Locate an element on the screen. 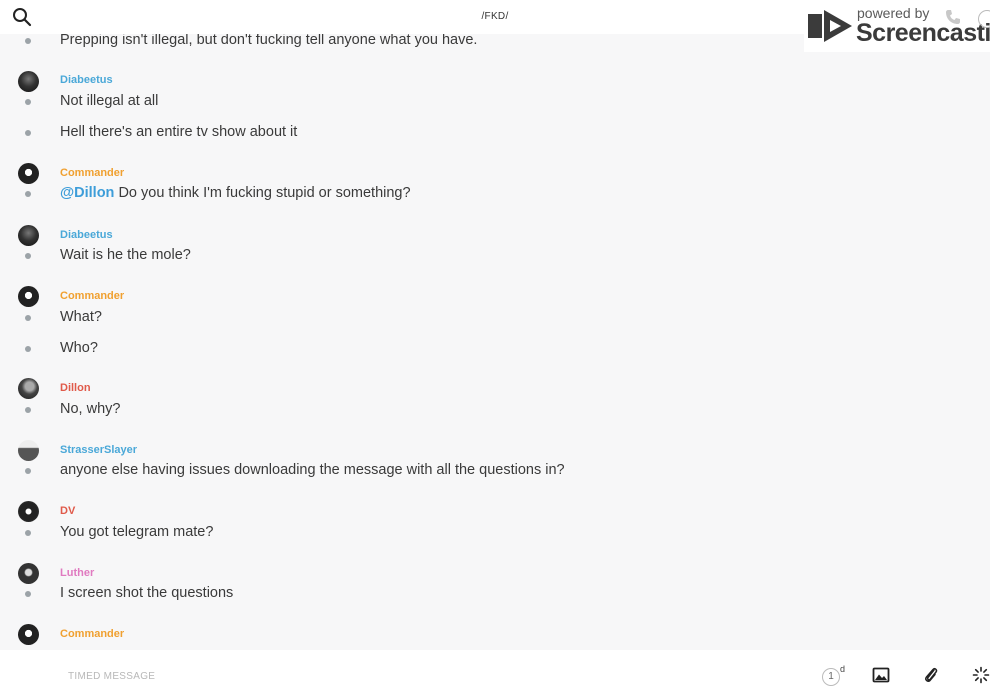  timer-unit: d is located at coordinates (843, 669).